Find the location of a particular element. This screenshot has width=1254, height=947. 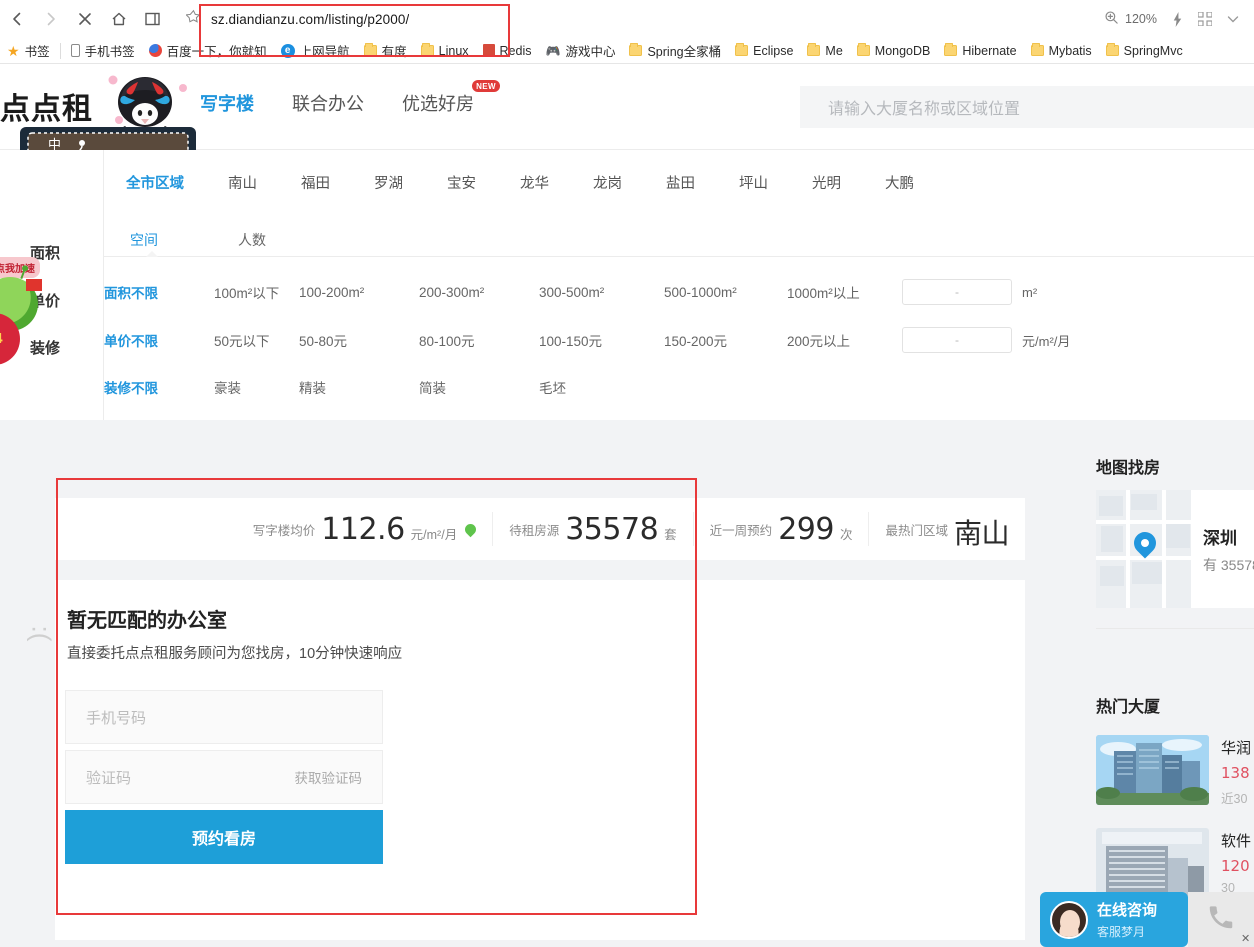

area-opt-0: 面积不限 is located at coordinates (159, 292).